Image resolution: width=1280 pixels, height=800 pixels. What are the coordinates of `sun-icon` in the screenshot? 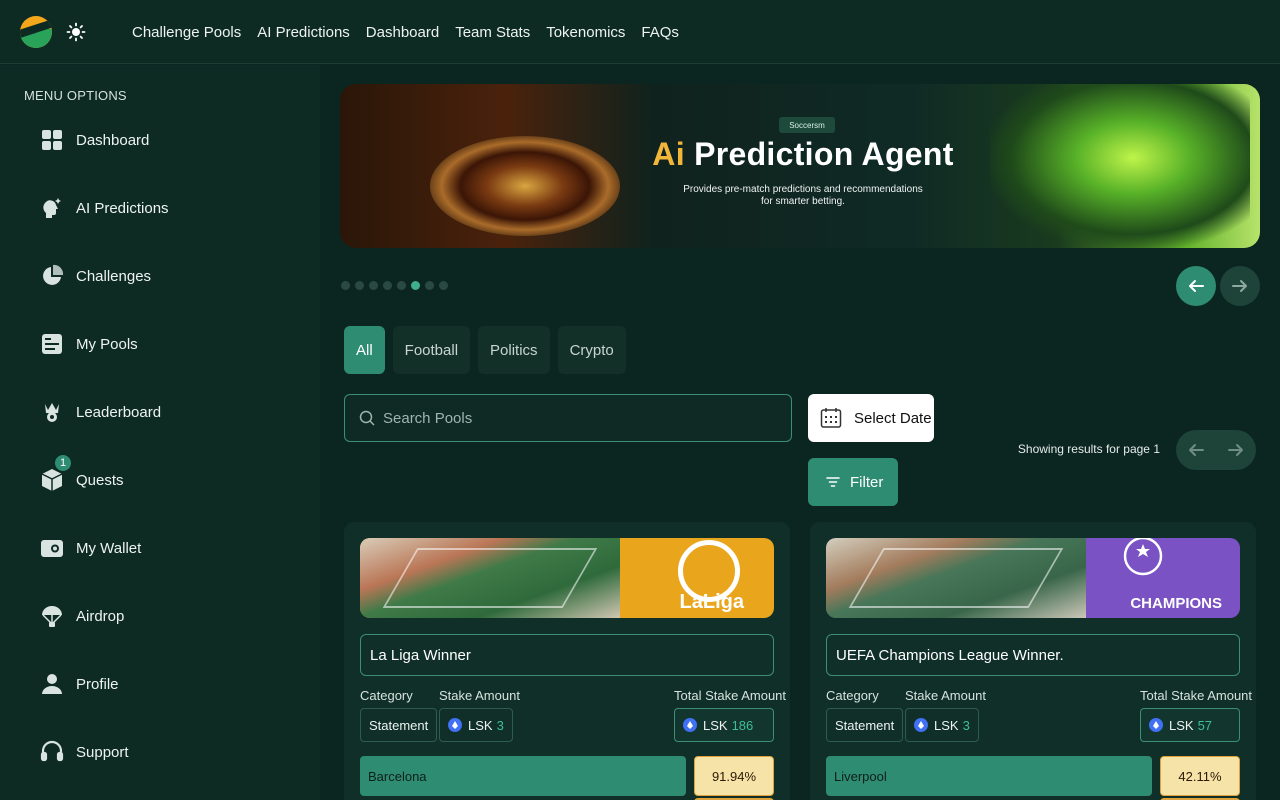 It's located at (76, 32).